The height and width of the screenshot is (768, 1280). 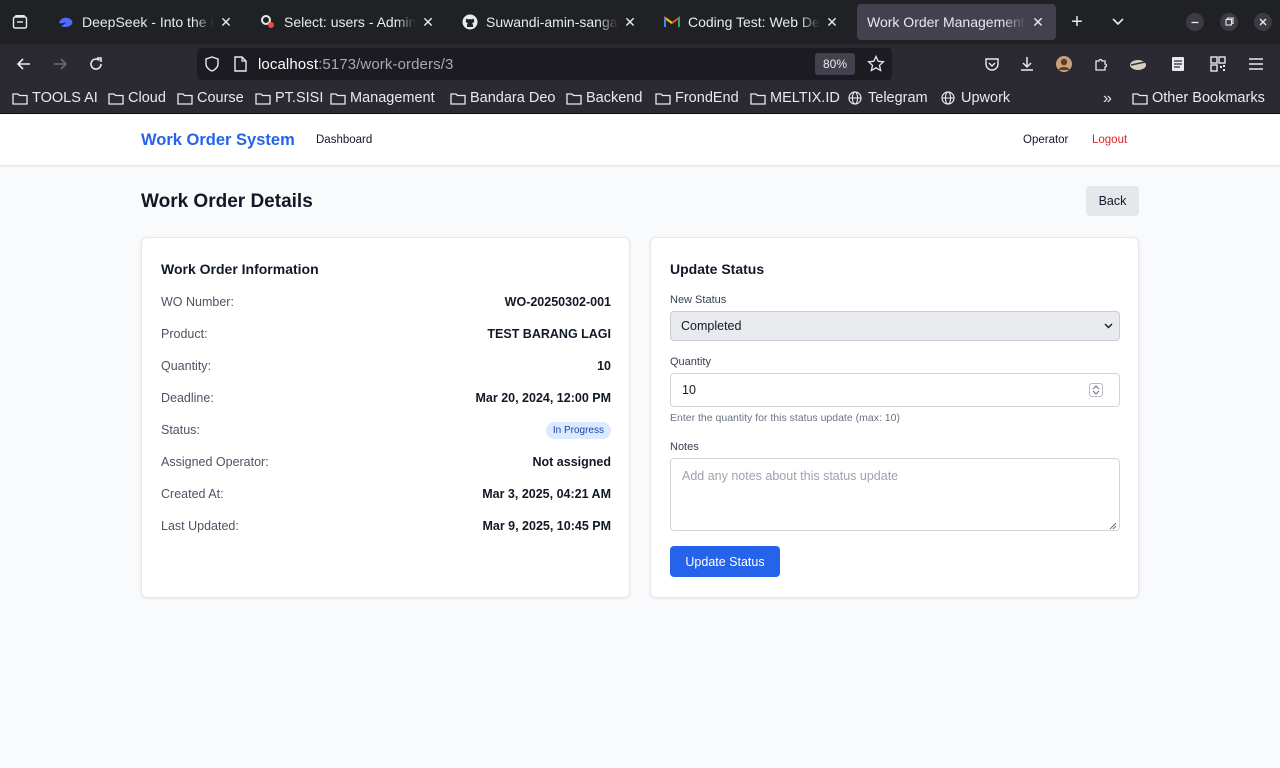 What do you see at coordinates (1077, 22) in the screenshot?
I see `new-tab-icon: +` at bounding box center [1077, 22].